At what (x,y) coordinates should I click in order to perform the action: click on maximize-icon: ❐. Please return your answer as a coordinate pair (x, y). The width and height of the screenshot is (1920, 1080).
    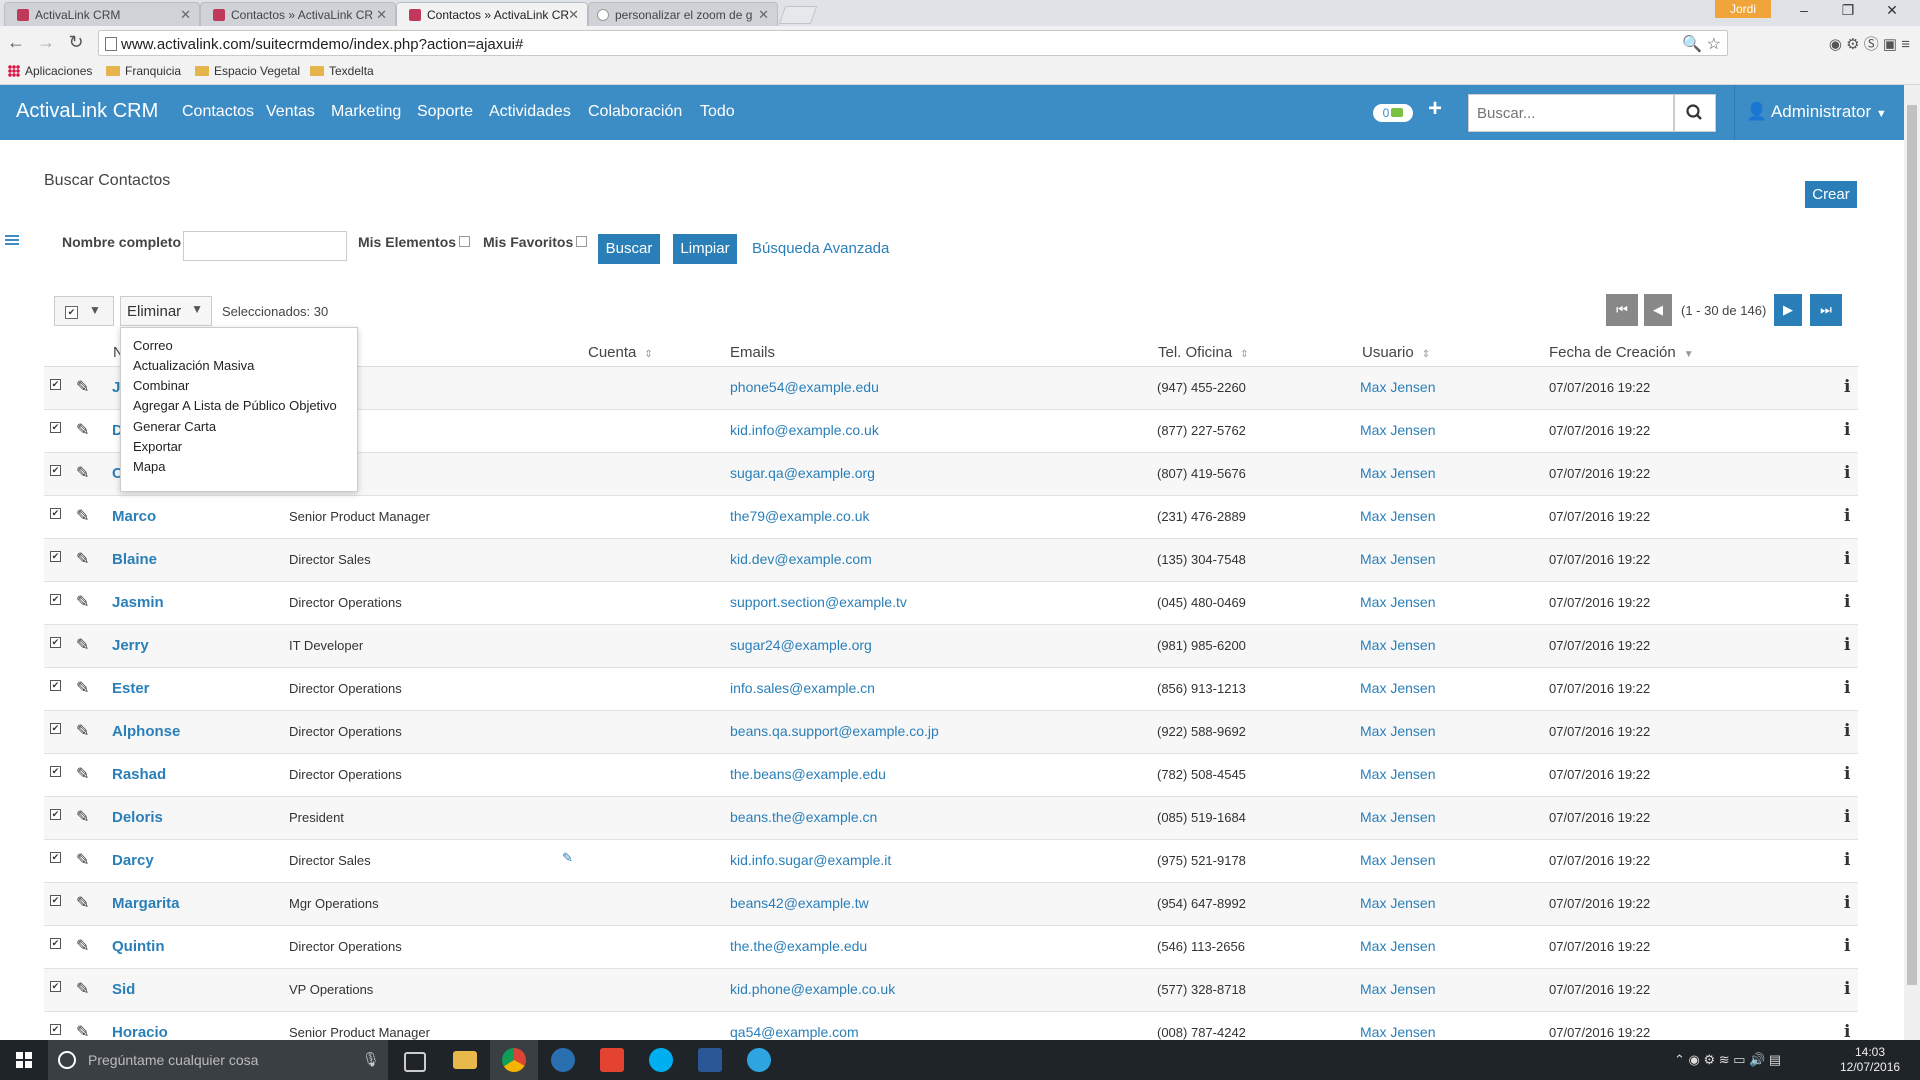
    Looking at the image, I should click on (1848, 10).